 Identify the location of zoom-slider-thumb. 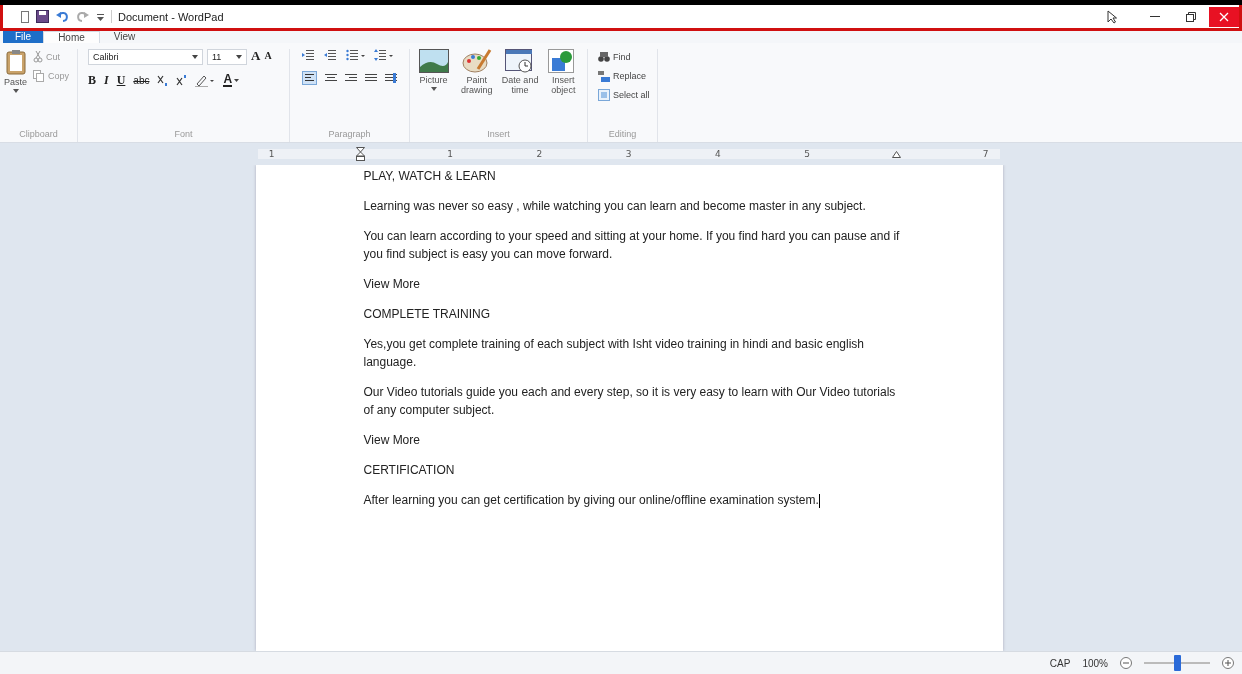
(1177, 663).